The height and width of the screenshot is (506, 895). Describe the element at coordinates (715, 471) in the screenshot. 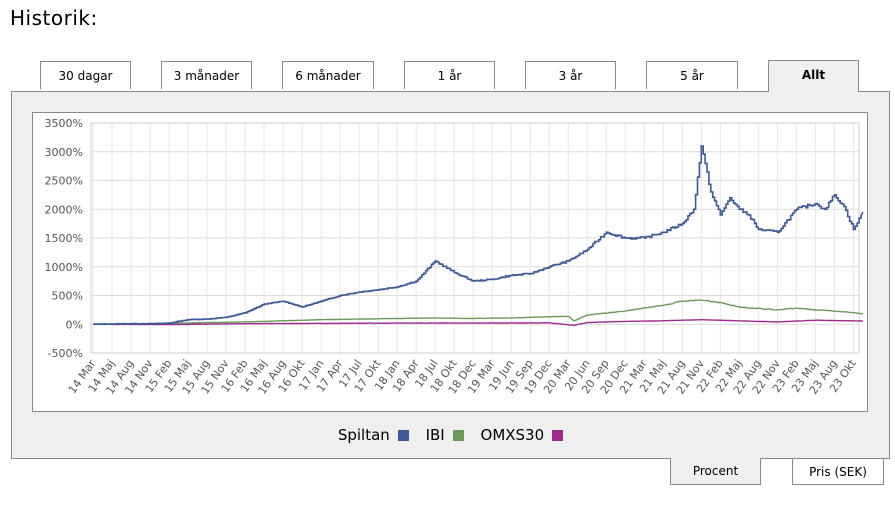

I see `tab-procent: Procent` at that location.